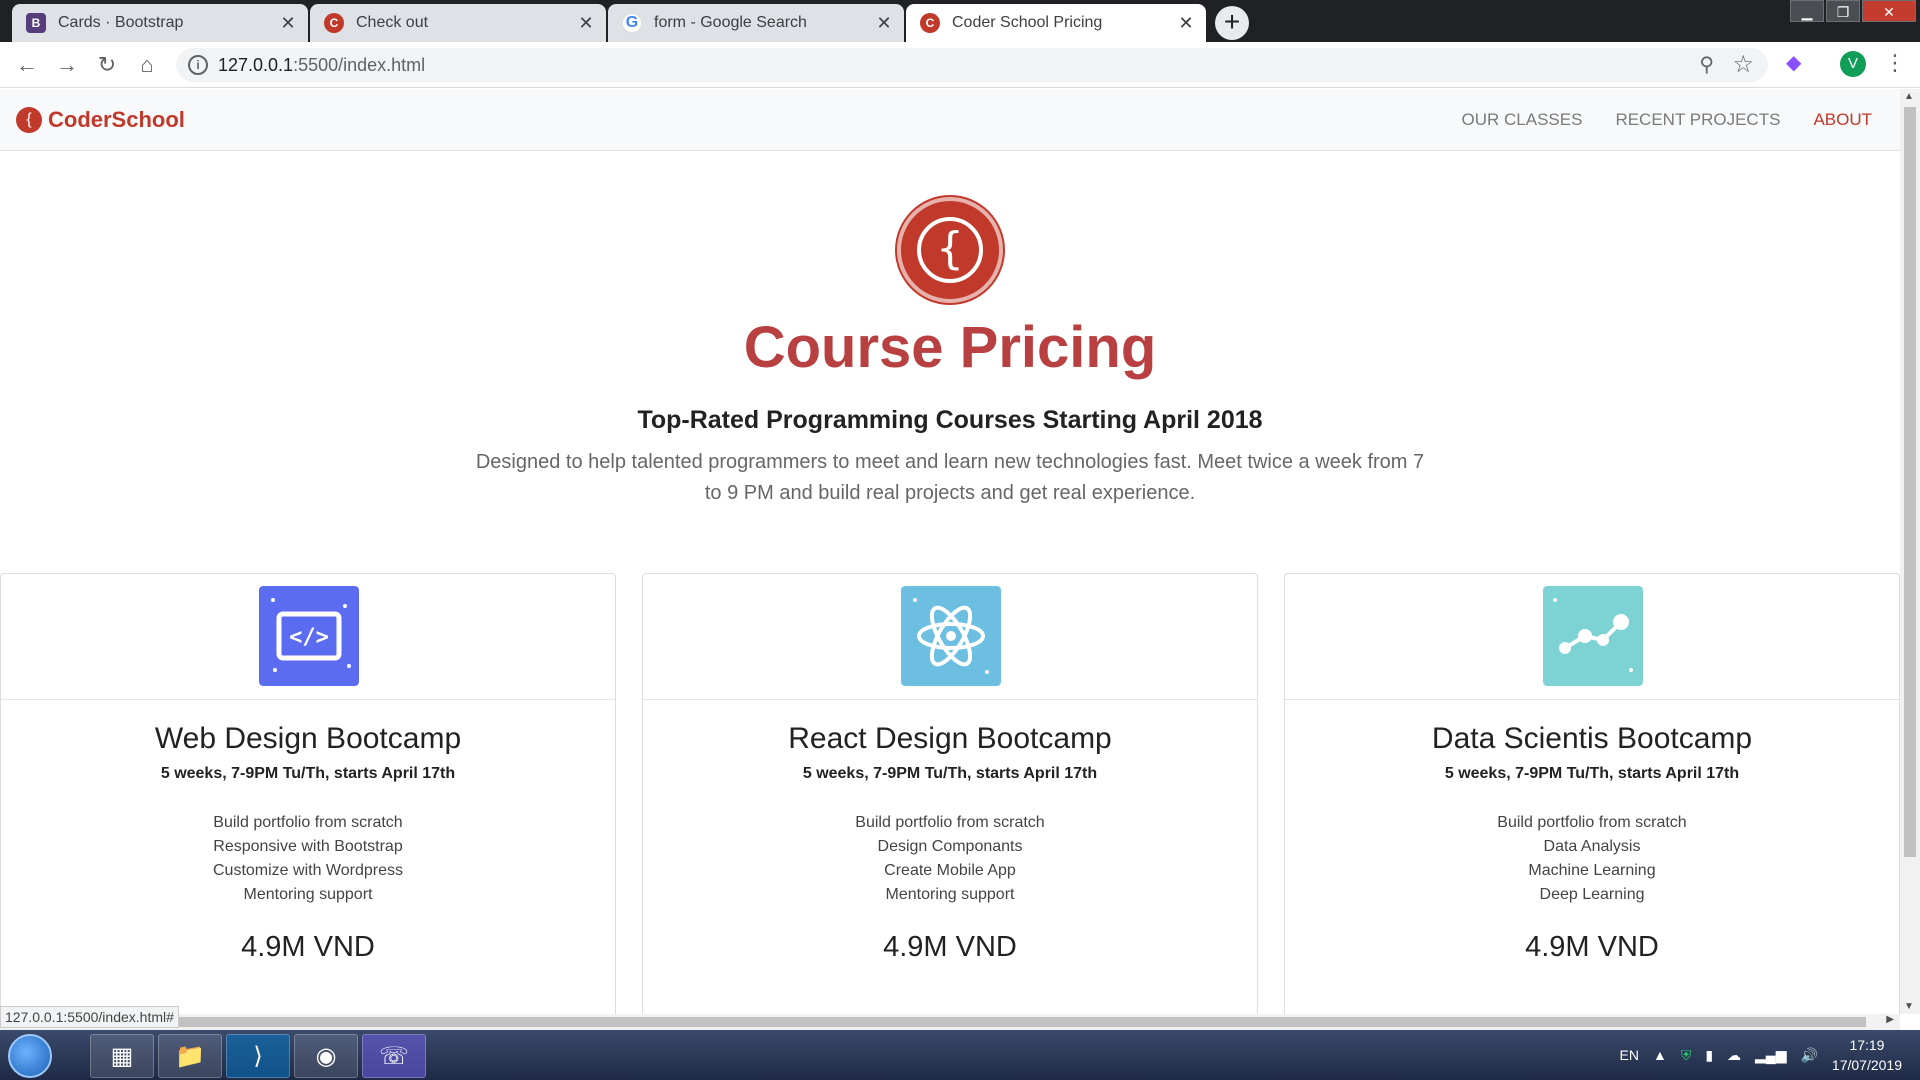 This screenshot has height=1080, width=1920. Describe the element at coordinates (1232, 23) in the screenshot. I see `new-tab-button: +` at that location.